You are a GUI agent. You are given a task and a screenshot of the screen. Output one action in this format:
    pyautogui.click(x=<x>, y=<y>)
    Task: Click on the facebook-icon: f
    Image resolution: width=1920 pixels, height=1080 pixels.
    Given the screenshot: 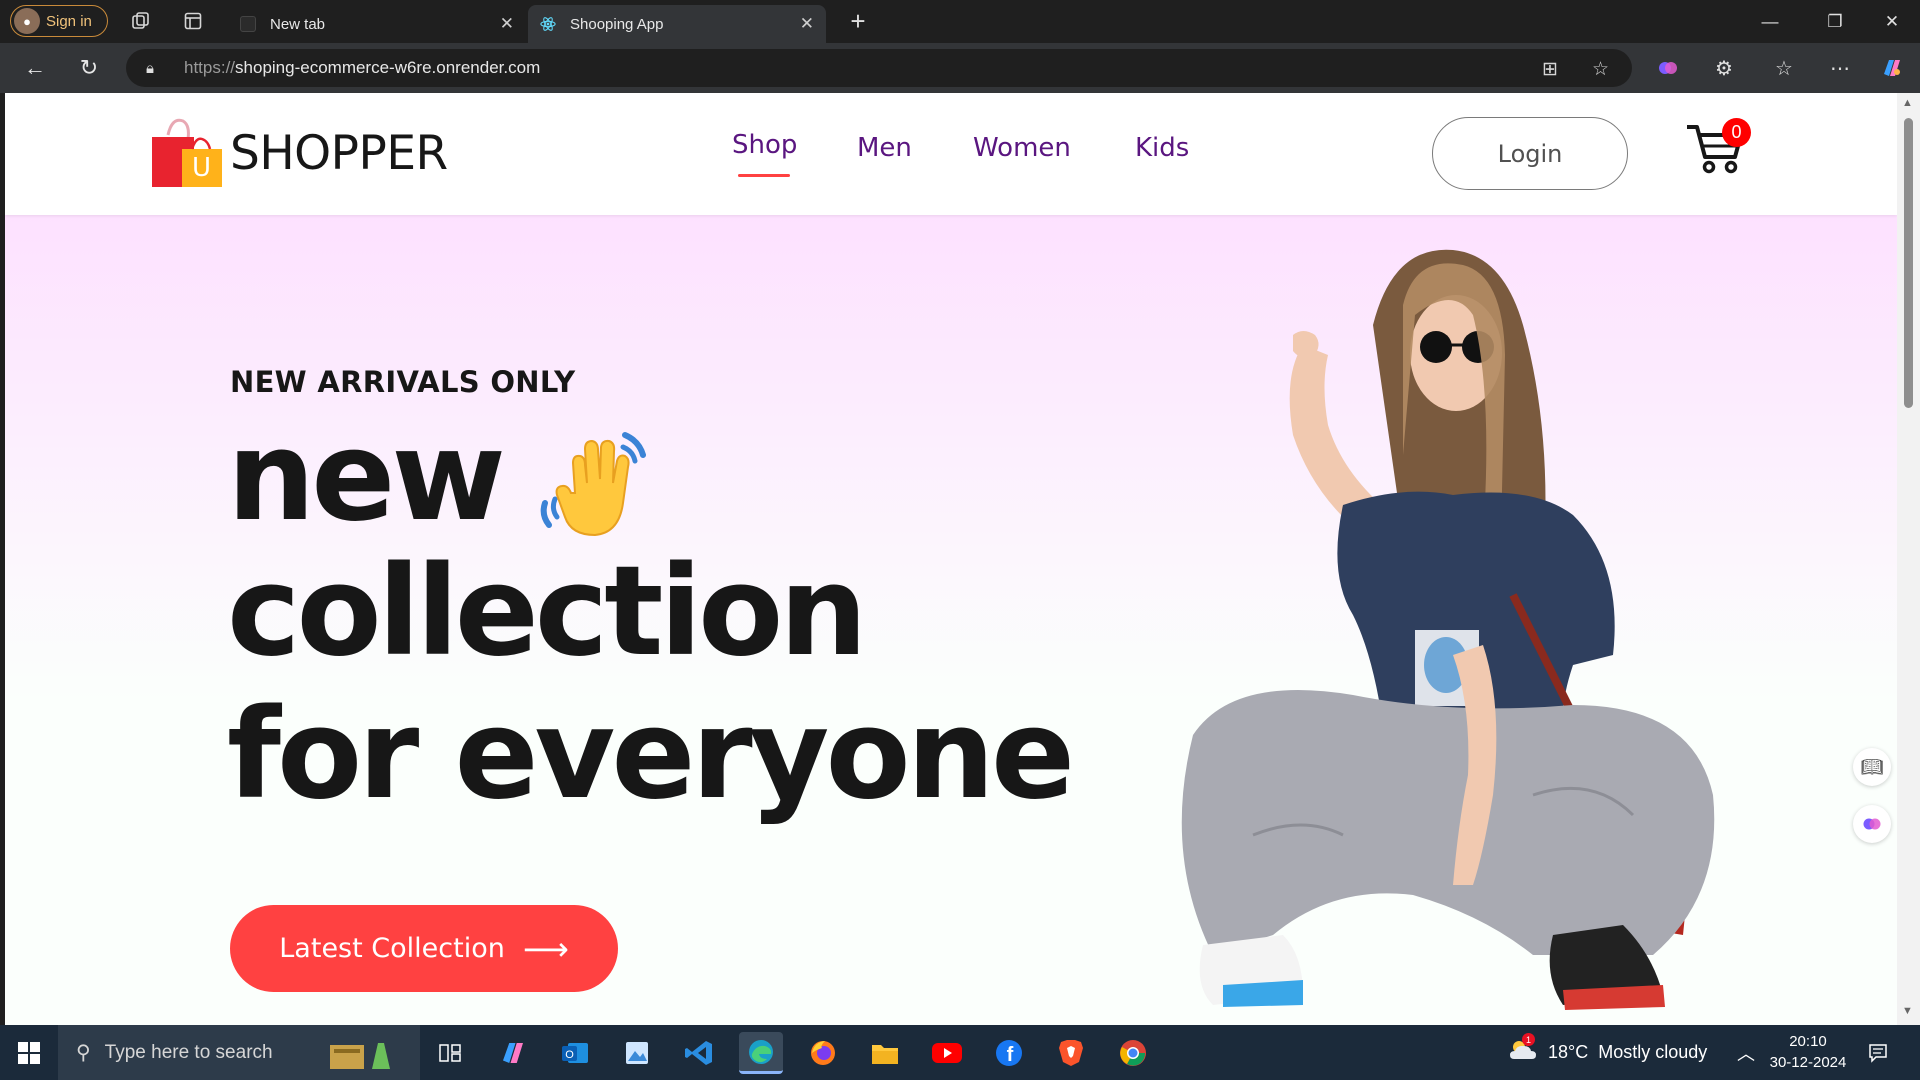 What is the action you would take?
    pyautogui.click(x=1009, y=1053)
    